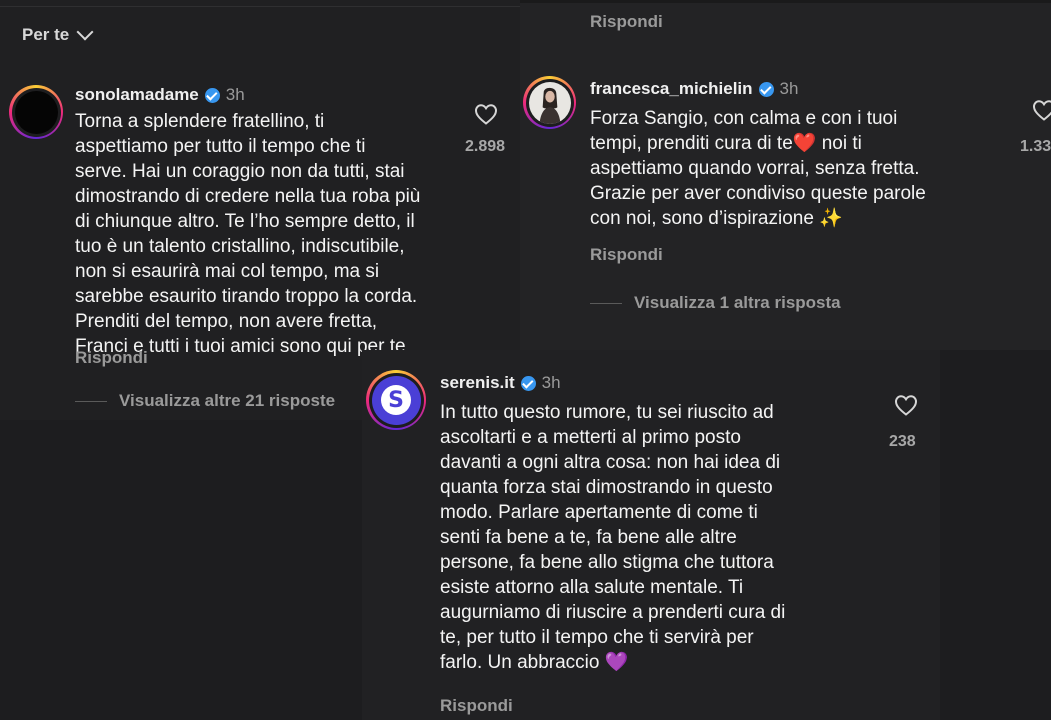 Image resolution: width=1051 pixels, height=720 pixels. What do you see at coordinates (137, 95) in the screenshot?
I see `username: sonolamadame` at bounding box center [137, 95].